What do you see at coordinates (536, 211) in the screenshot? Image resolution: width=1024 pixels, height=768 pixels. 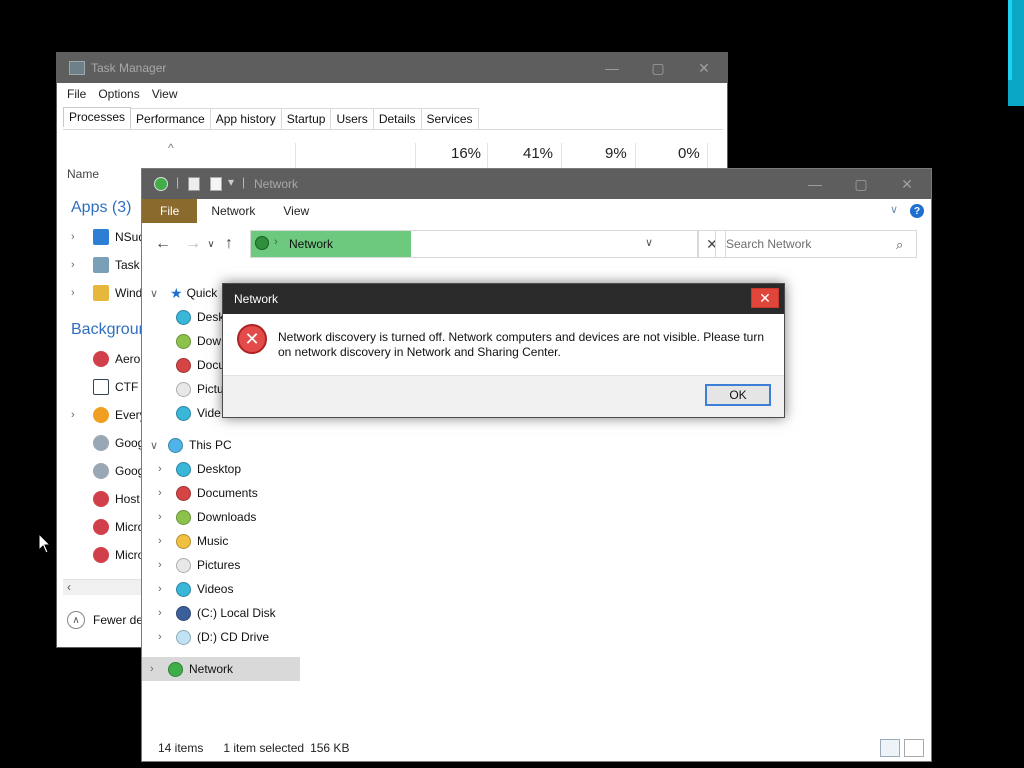 I see `ribbon-tabs: File Network View` at bounding box center [536, 211].